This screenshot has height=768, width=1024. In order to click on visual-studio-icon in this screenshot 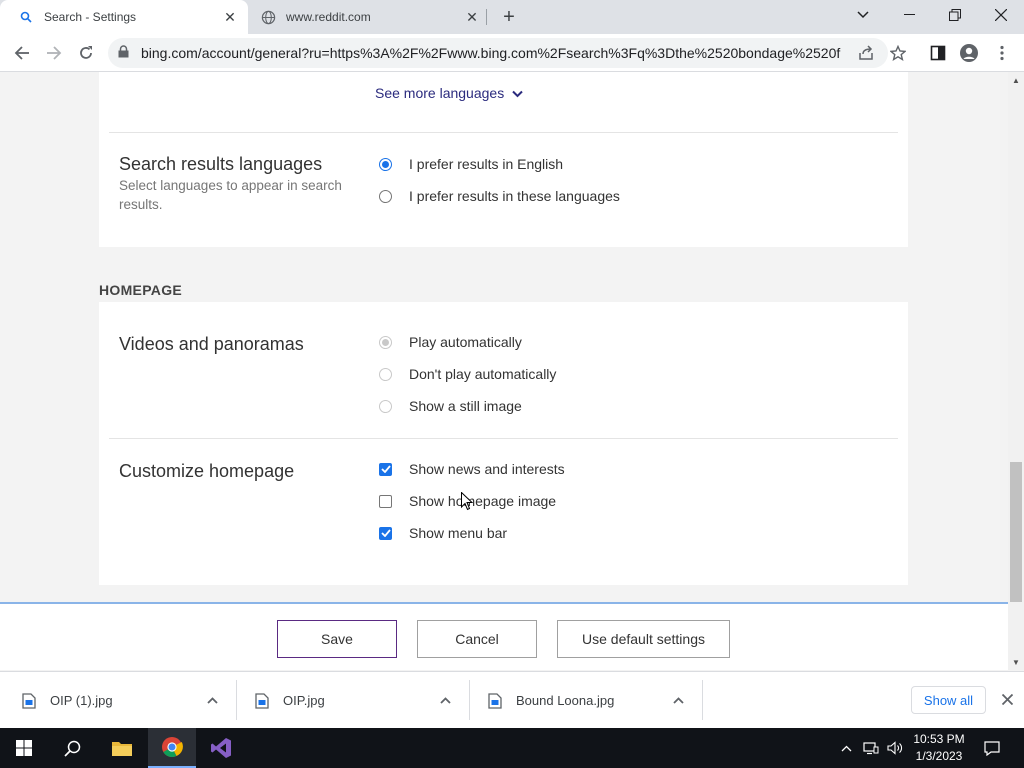, I will do `click(221, 748)`.